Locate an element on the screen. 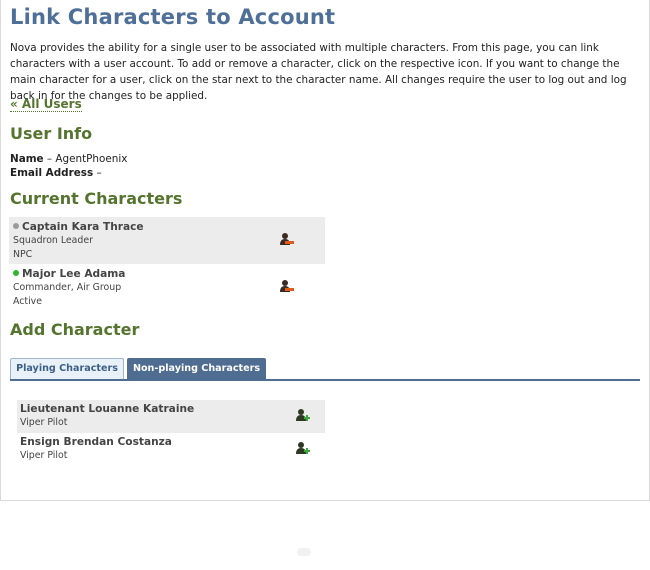  character-position: Squadron Leader is located at coordinates (53, 240).